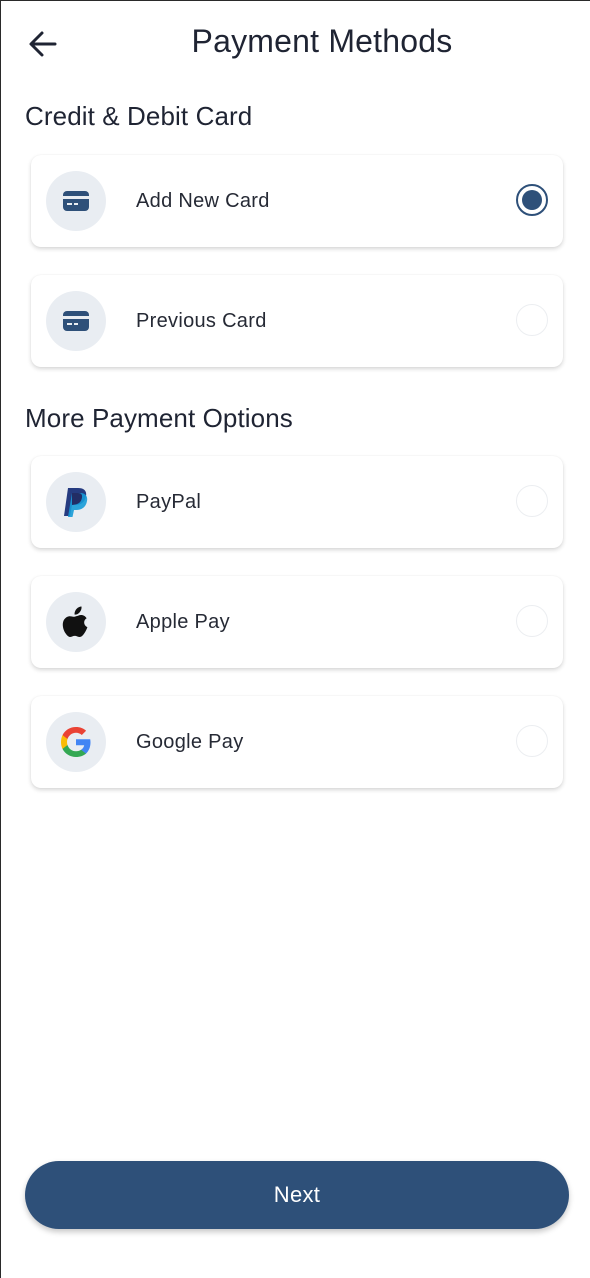 This screenshot has width=590, height=1278. I want to click on paypal-logo-icon, so click(76, 502).